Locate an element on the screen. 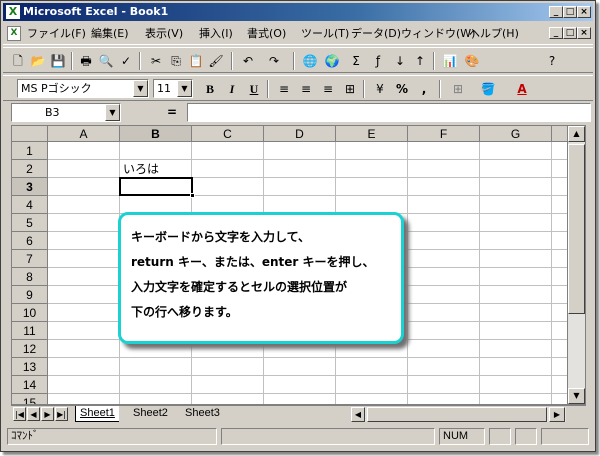 Image resolution: width=600 pixels, height=456 pixels. row-header-1: 1 is located at coordinates (30, 151).